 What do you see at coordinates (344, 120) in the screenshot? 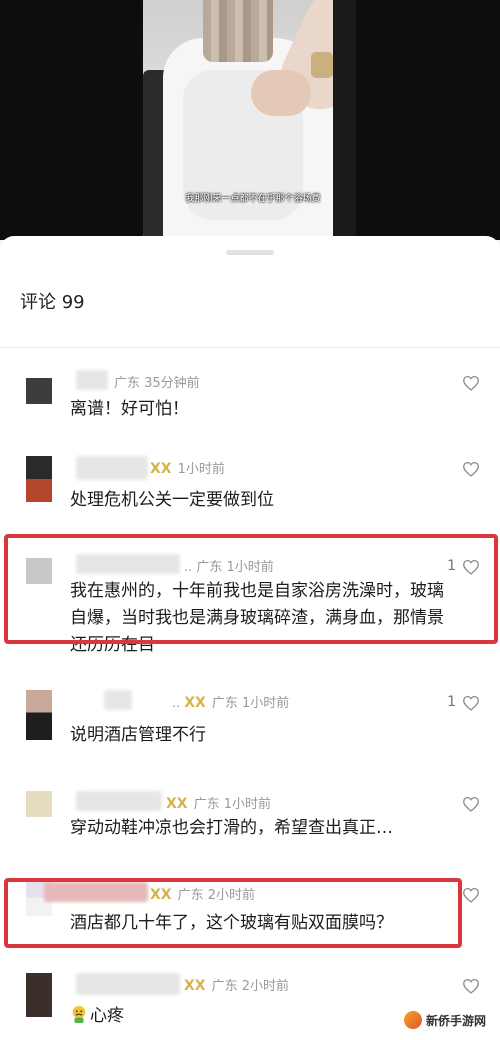
I see `video-dark-edge` at bounding box center [344, 120].